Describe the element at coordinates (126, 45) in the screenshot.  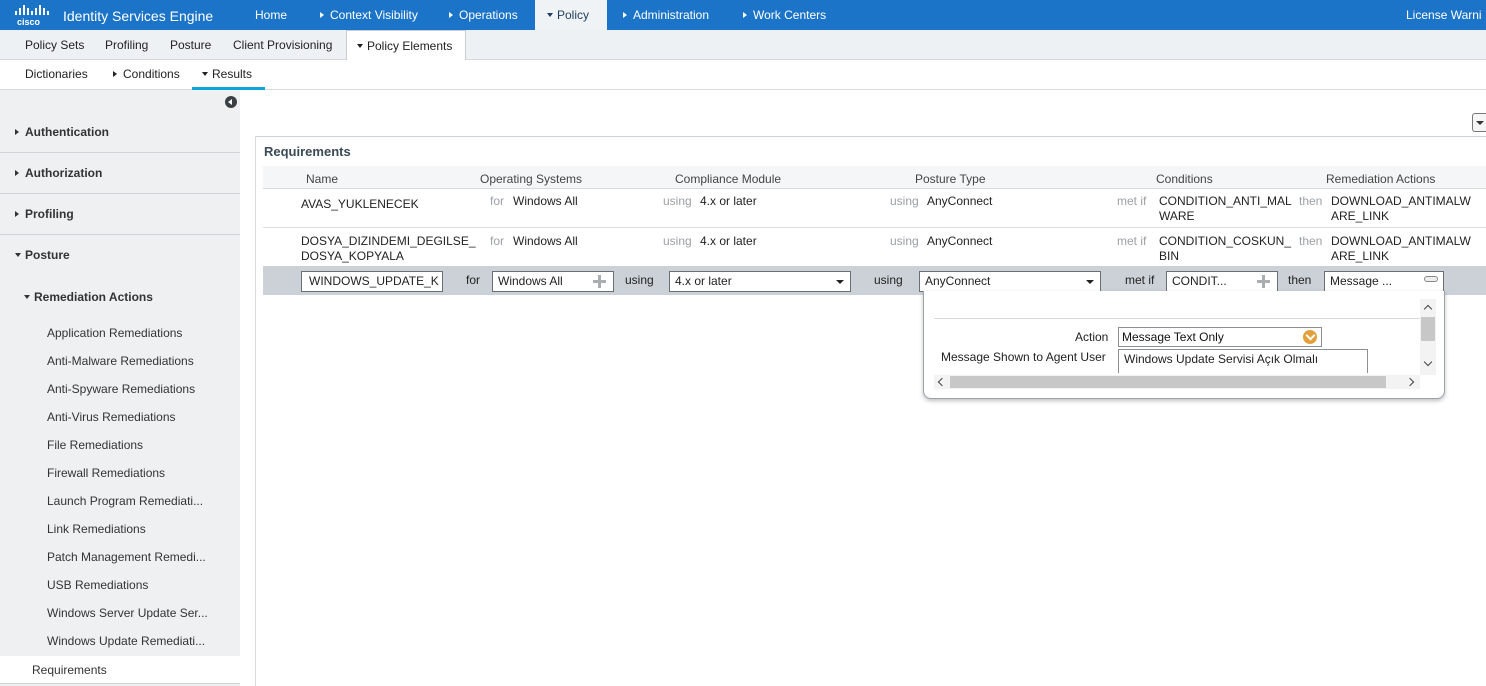
I see `tab-profiling: Profiling` at that location.